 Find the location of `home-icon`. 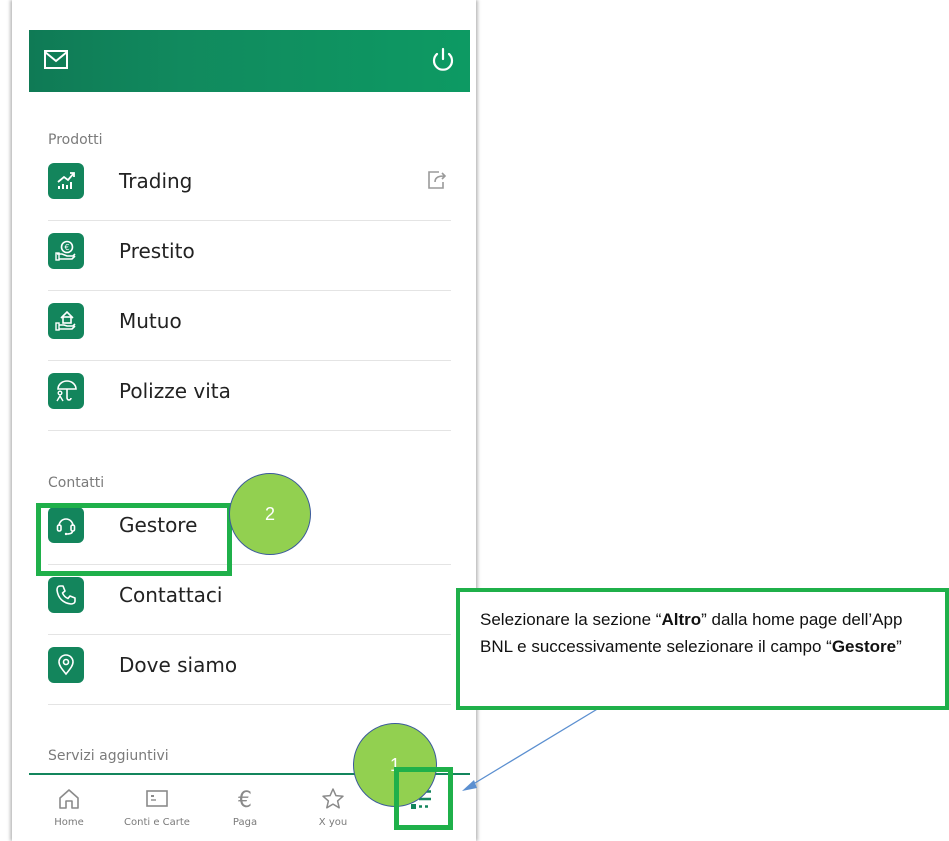

home-icon is located at coordinates (69, 799).